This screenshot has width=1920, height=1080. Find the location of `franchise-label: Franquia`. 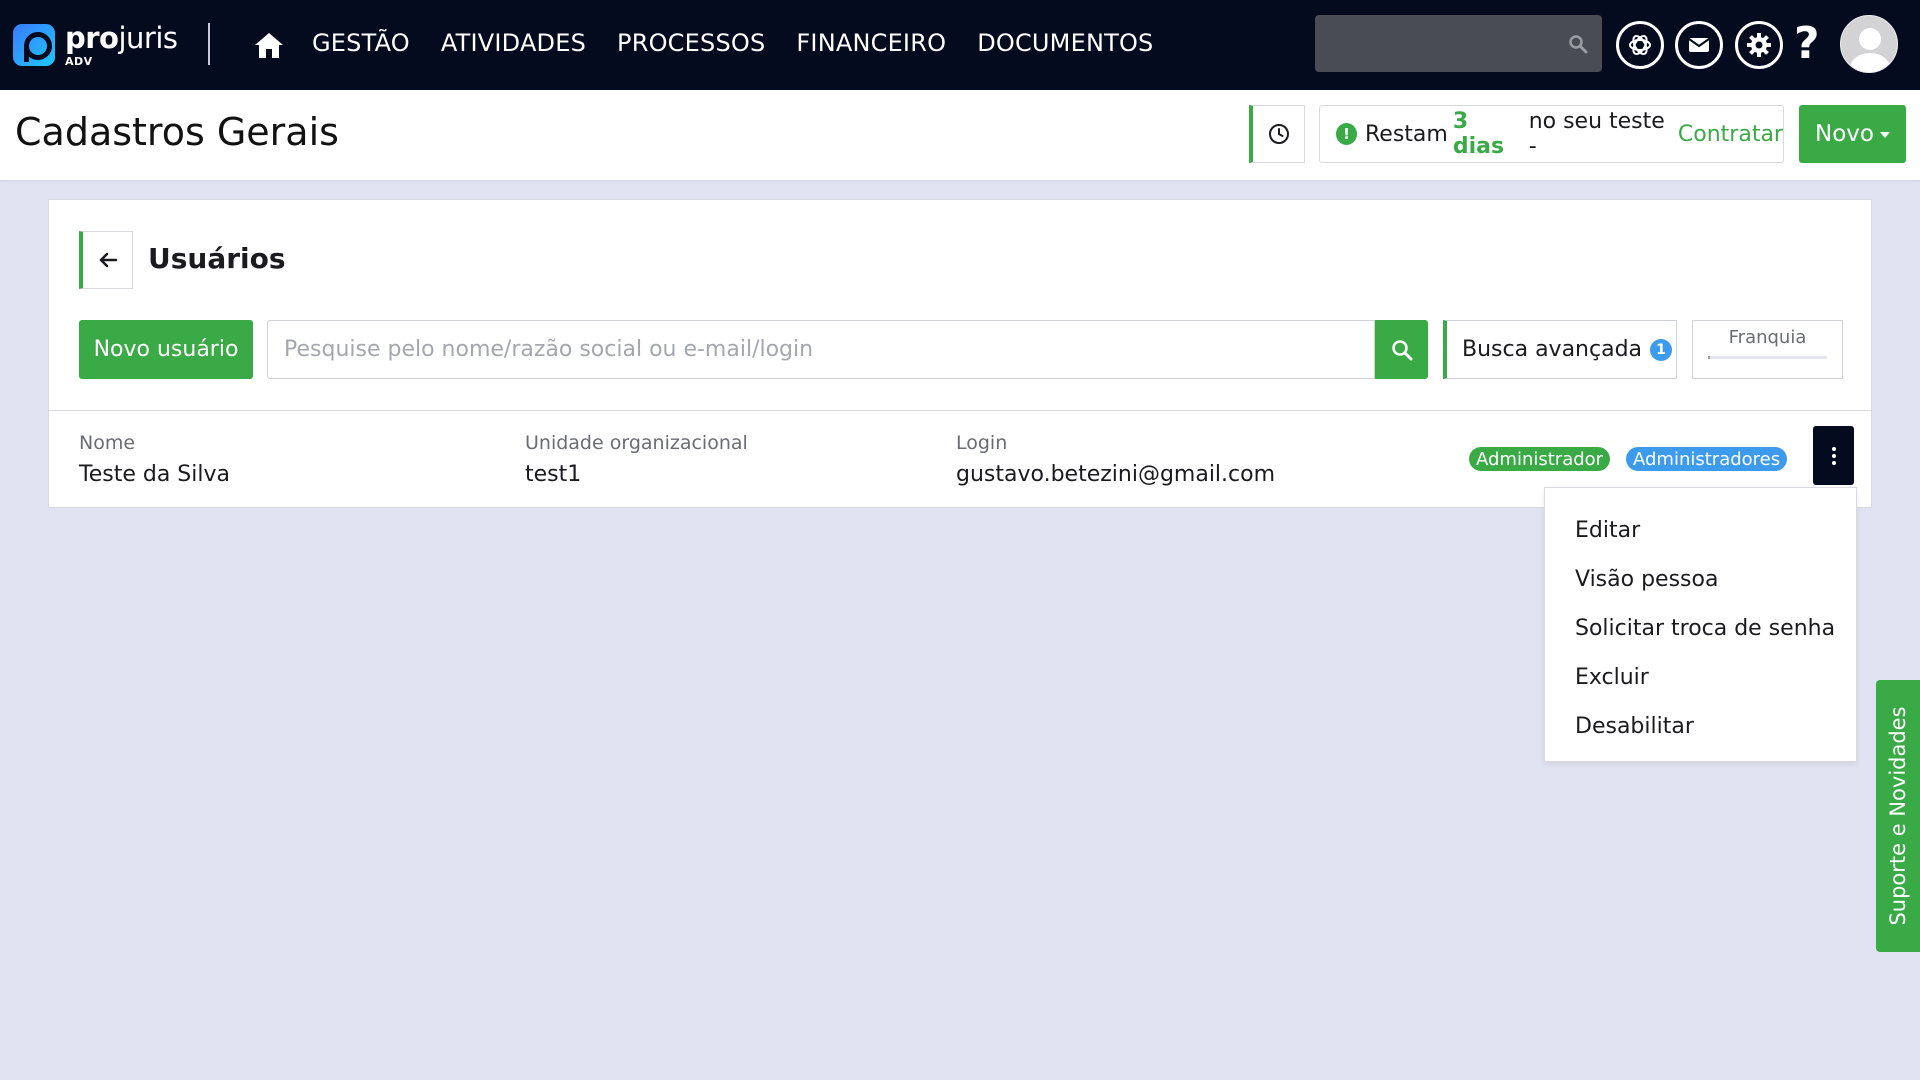

franchise-label: Franquia is located at coordinates (1767, 337).